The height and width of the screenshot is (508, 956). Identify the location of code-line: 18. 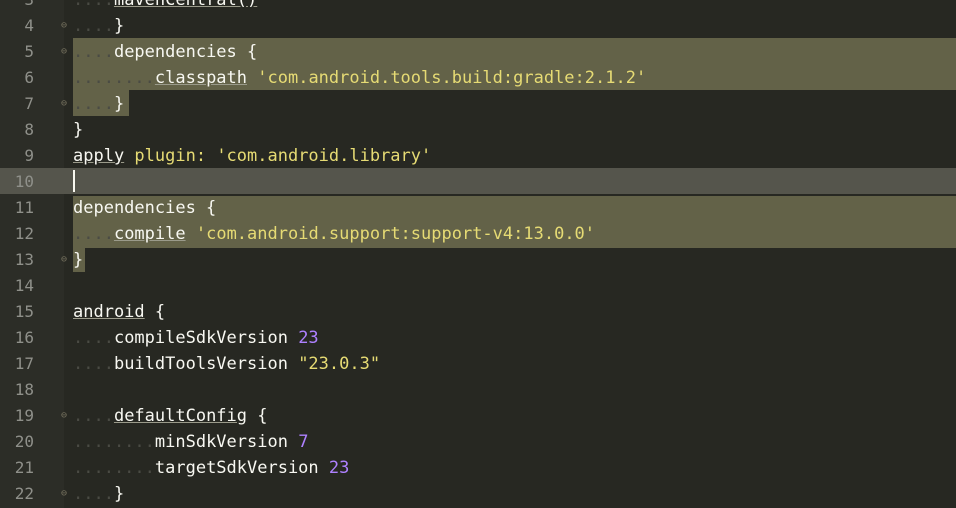
(478, 390).